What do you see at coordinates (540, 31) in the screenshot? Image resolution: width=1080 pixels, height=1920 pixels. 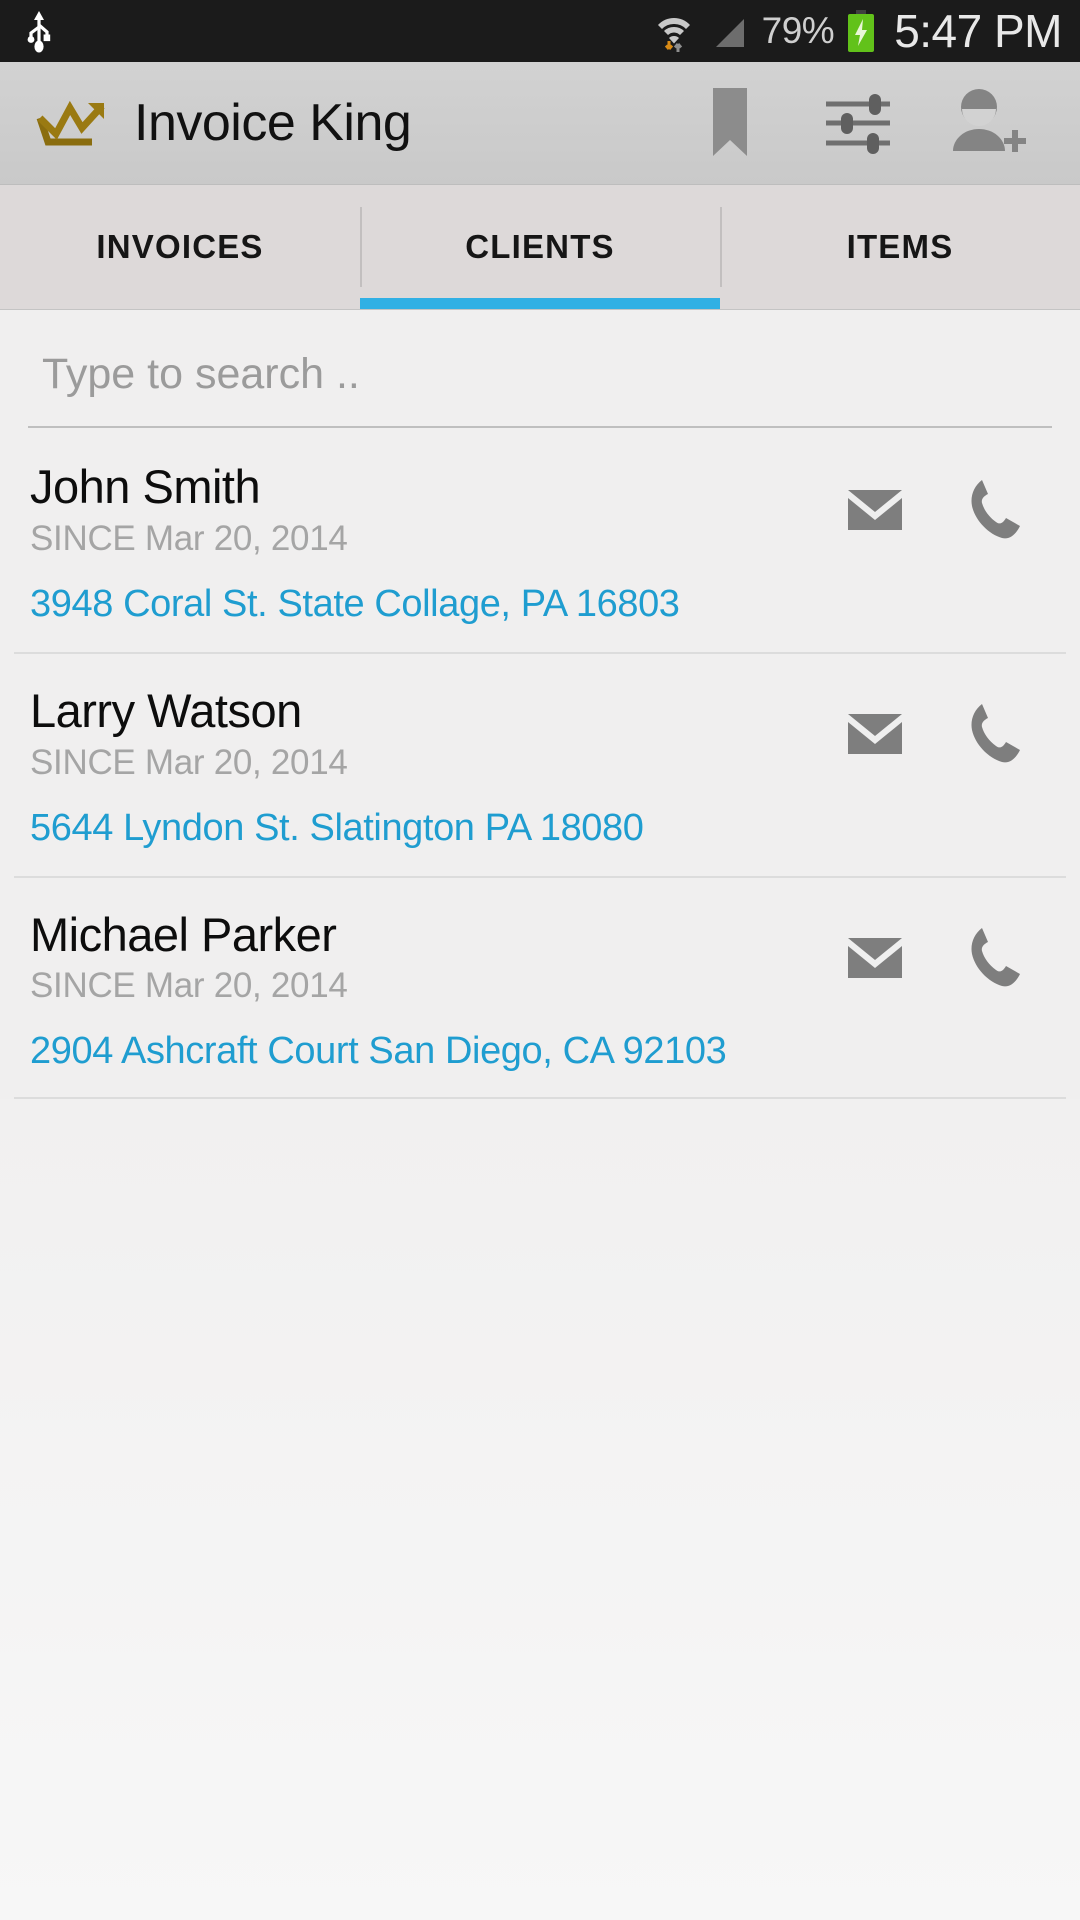 I see `status-bar: 79% 5:47 PM` at bounding box center [540, 31].